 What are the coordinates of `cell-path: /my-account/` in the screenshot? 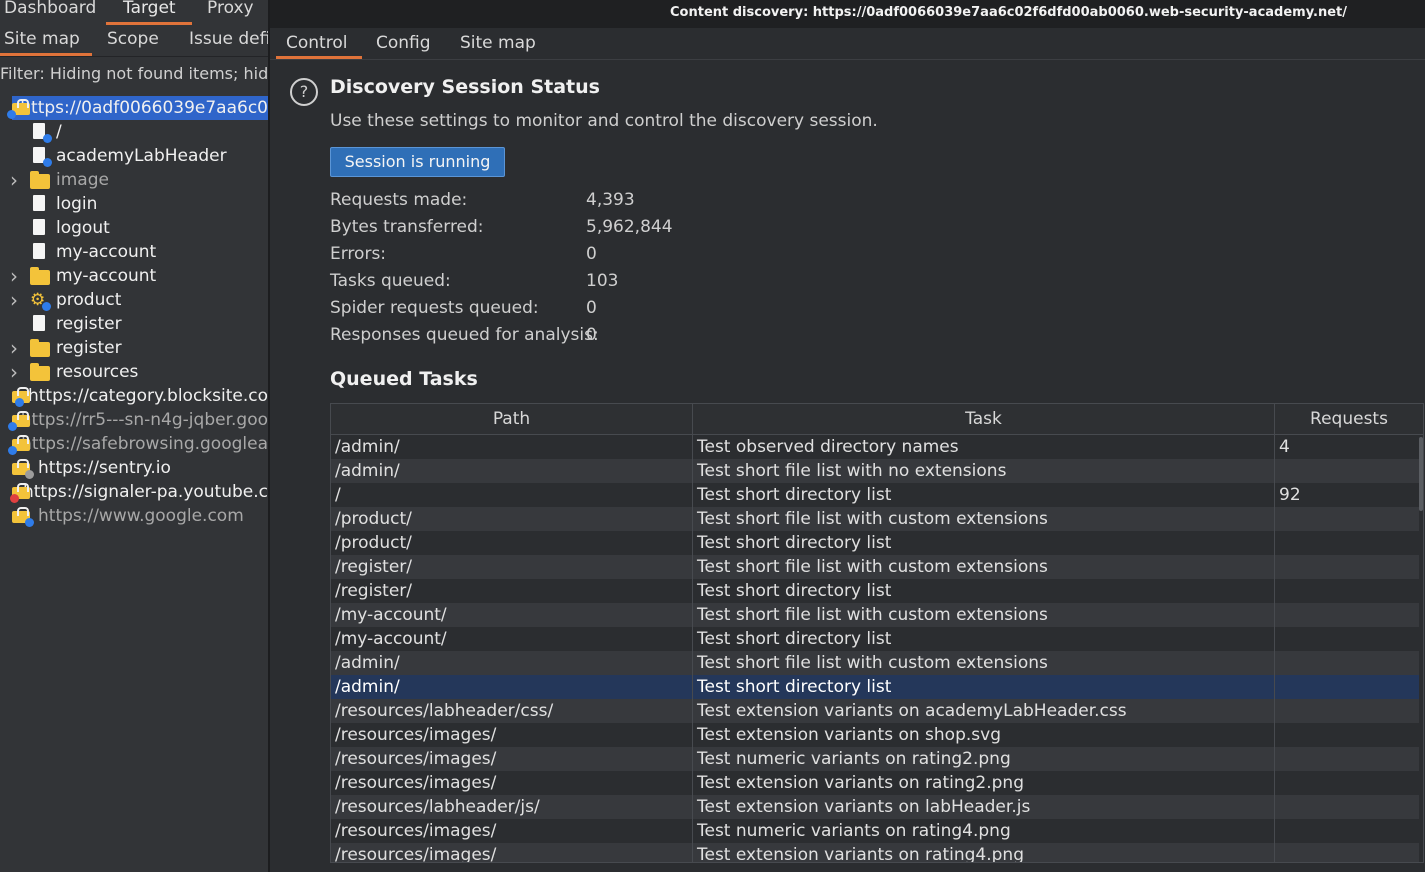 It's located at (512, 615).